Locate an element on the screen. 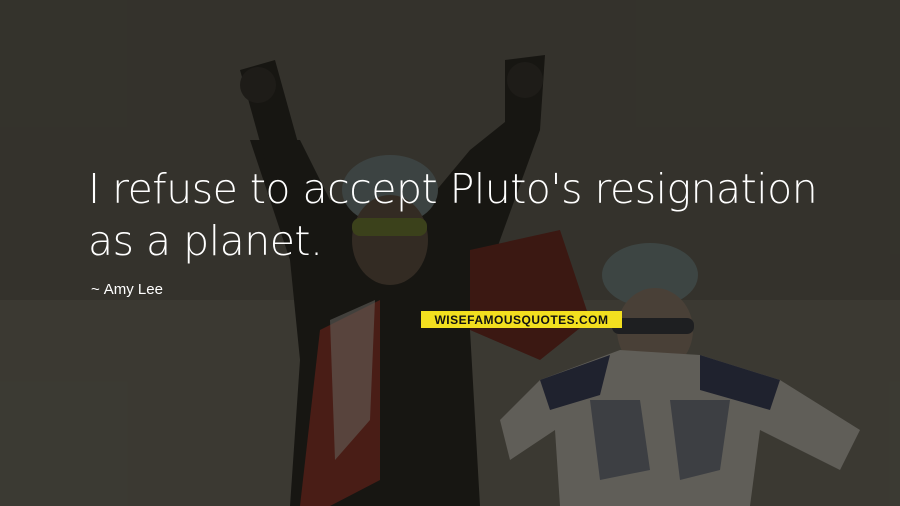 The image size is (900, 506). author-prefix: ~ is located at coordinates (95, 289).